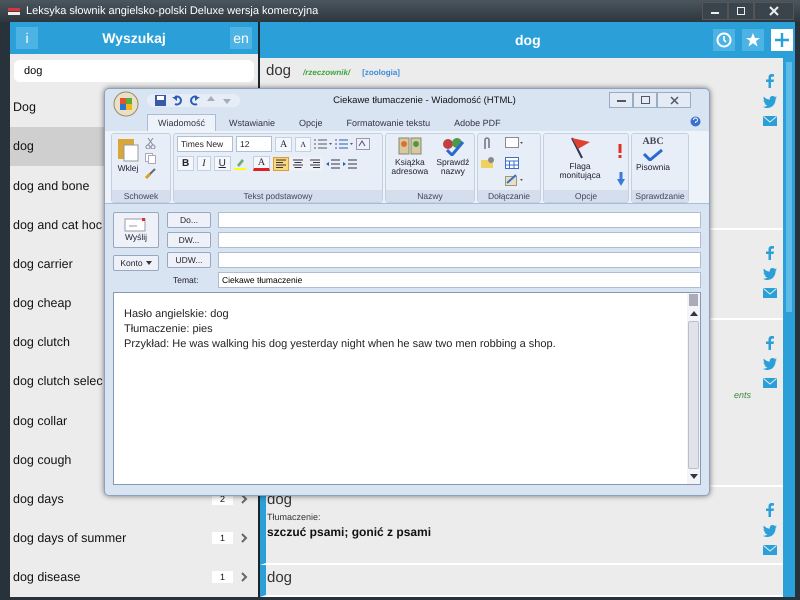  What do you see at coordinates (194, 100) in the screenshot?
I see `redo-icon` at bounding box center [194, 100].